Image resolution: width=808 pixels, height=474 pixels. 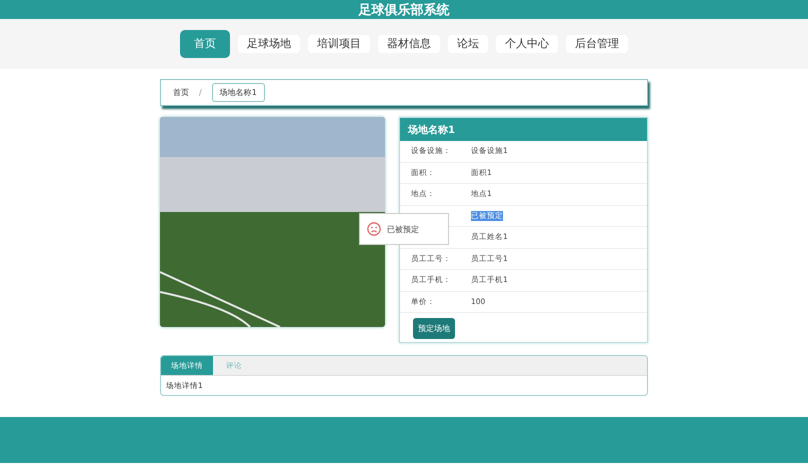 I want to click on sad-face-icon, so click(x=374, y=229).